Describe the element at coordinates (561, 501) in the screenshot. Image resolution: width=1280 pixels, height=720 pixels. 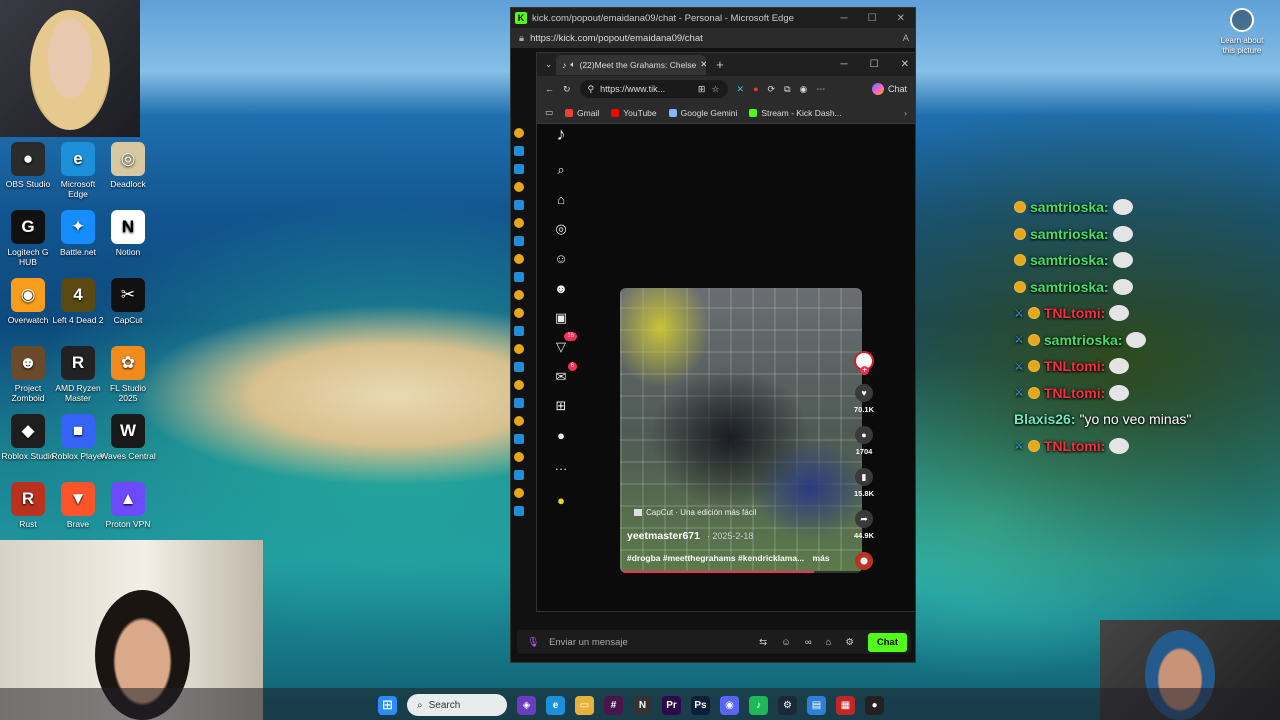
I see `coin-icon: ●` at that location.